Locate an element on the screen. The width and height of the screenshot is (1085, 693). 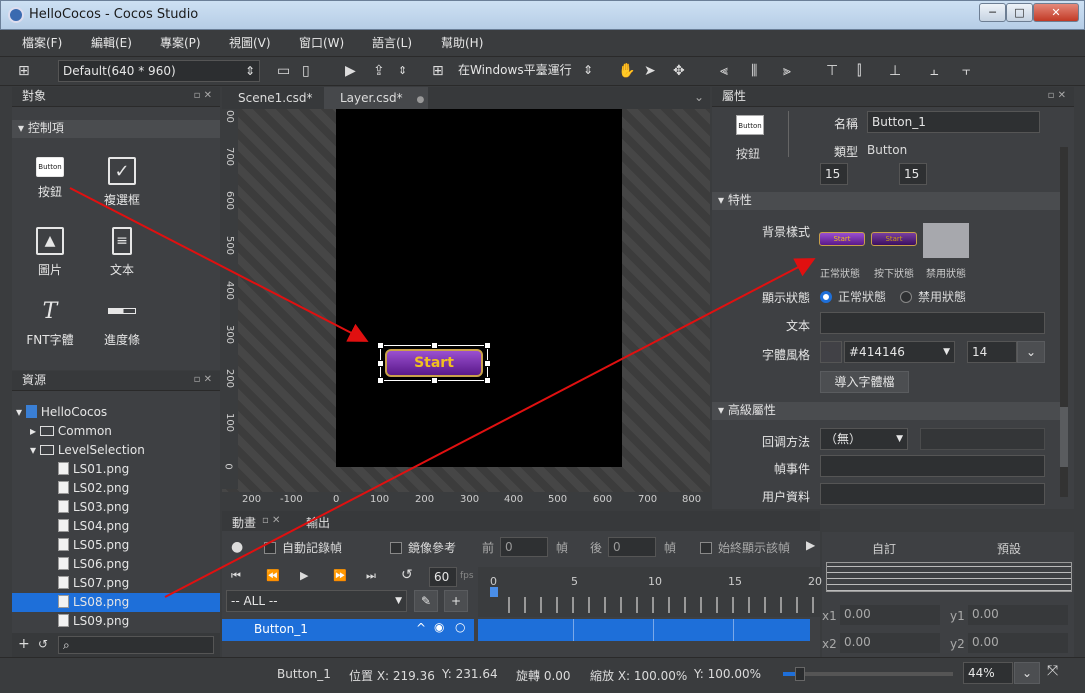
move-tool-icon: ✥ is located at coordinates (679, 71).